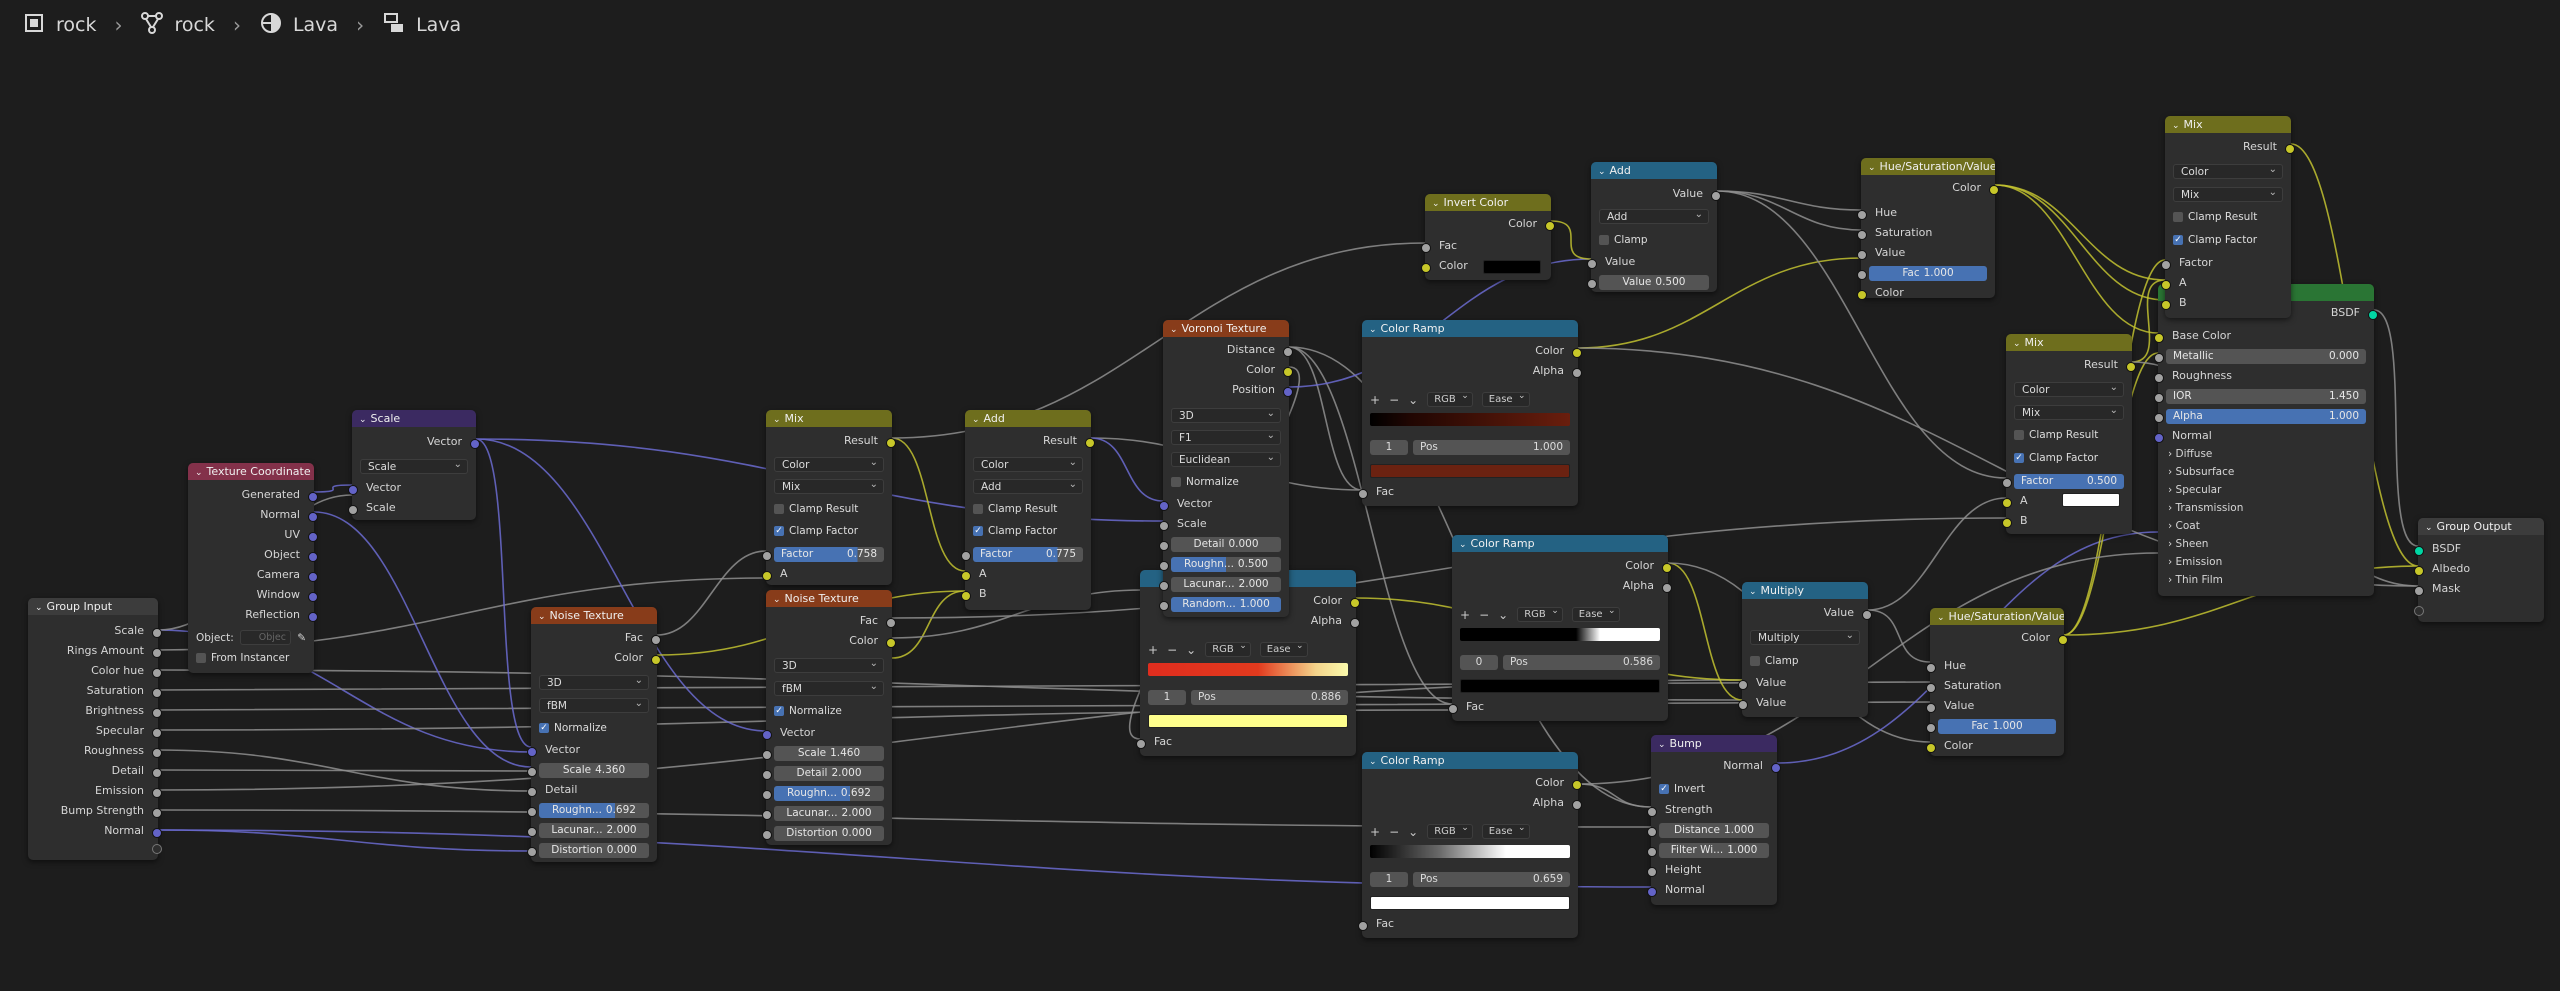 This screenshot has width=2560, height=991. Describe the element at coordinates (2205, 508) in the screenshot. I see `panel-transmission: › Transmission` at that location.